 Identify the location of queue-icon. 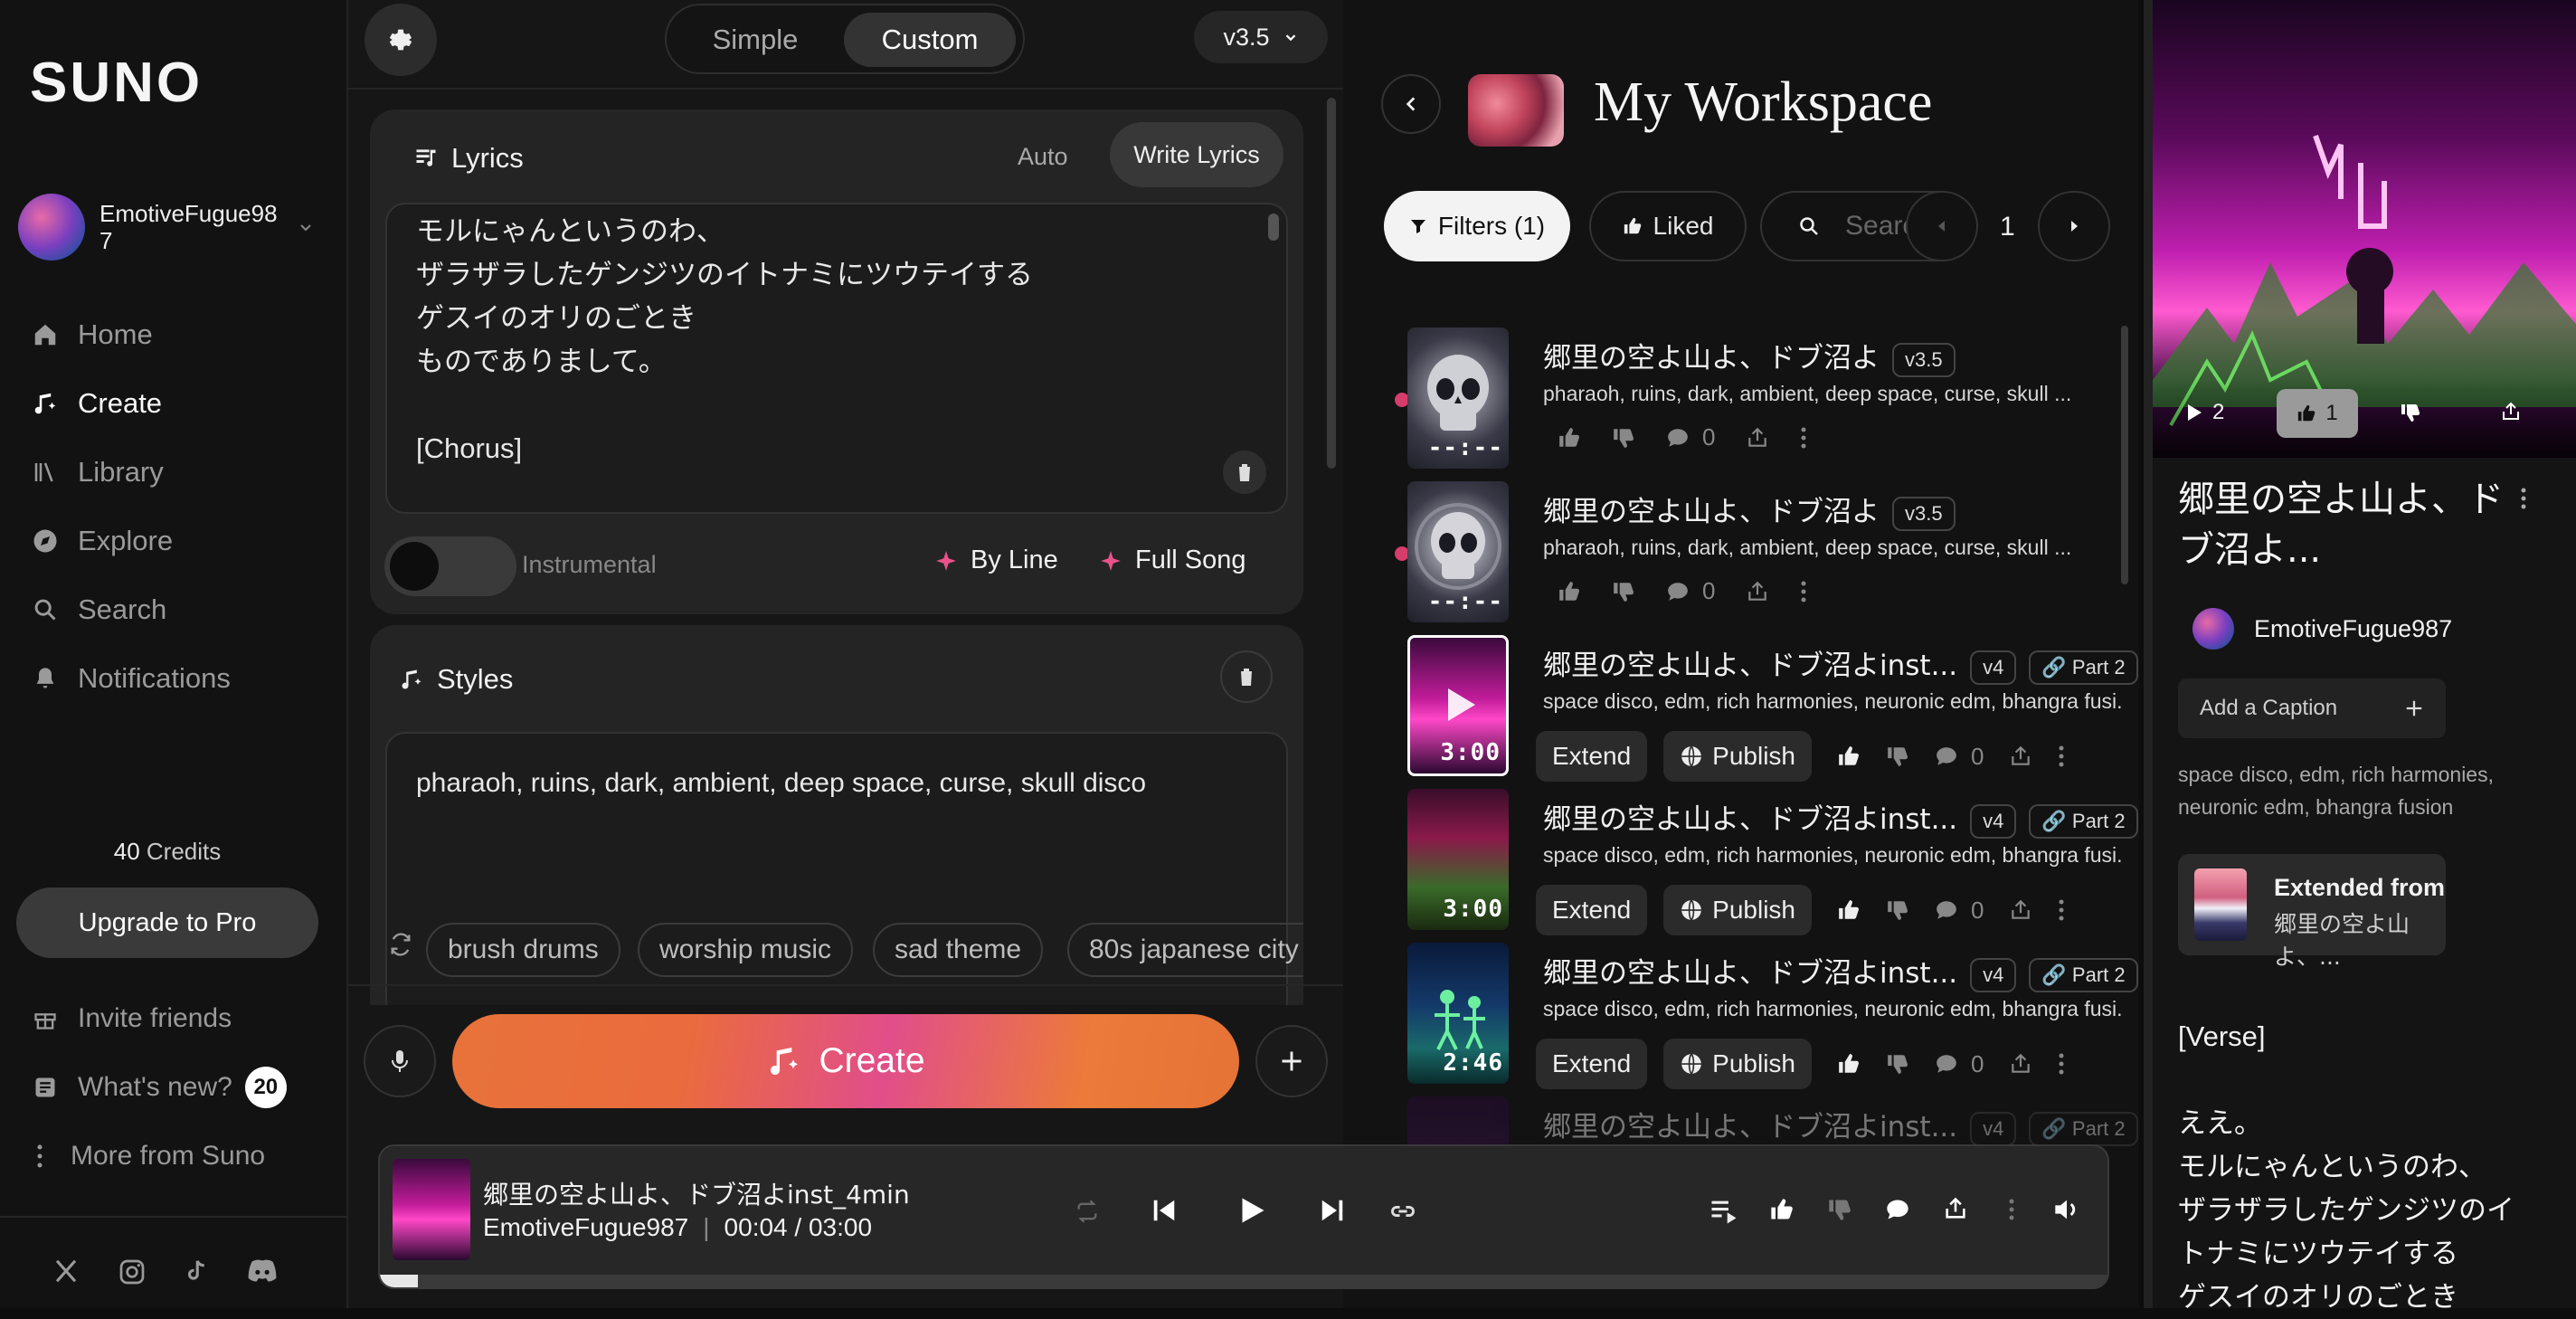
(1724, 1211).